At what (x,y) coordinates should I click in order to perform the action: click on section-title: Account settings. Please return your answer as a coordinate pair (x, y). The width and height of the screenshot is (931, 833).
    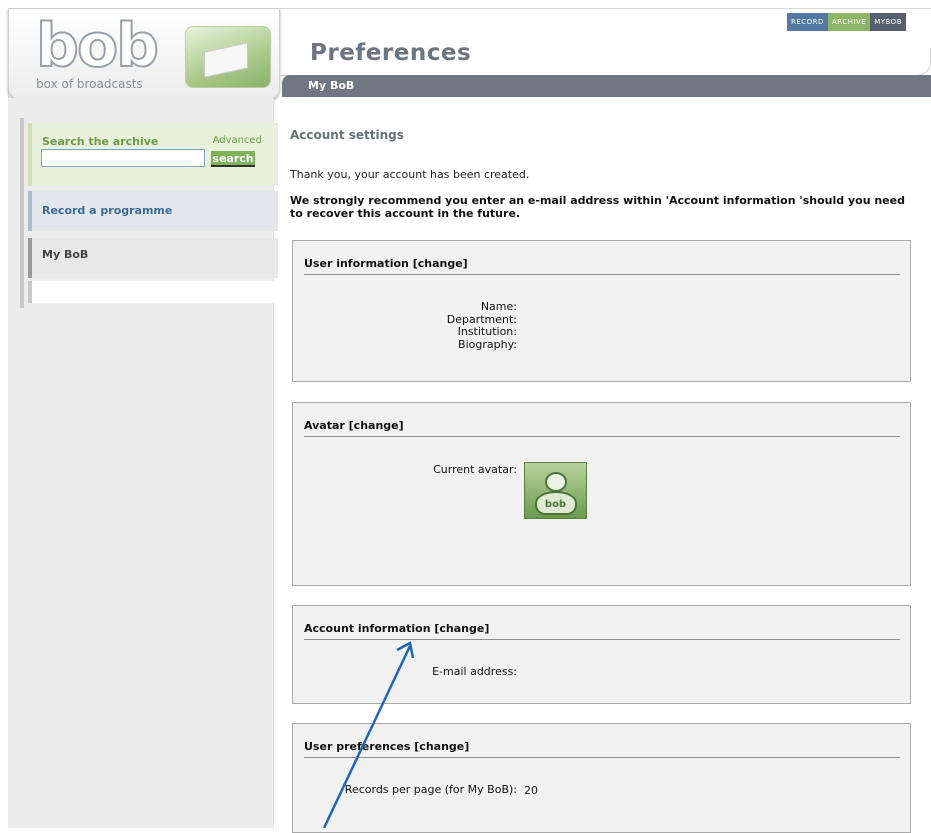
    Looking at the image, I should click on (347, 135).